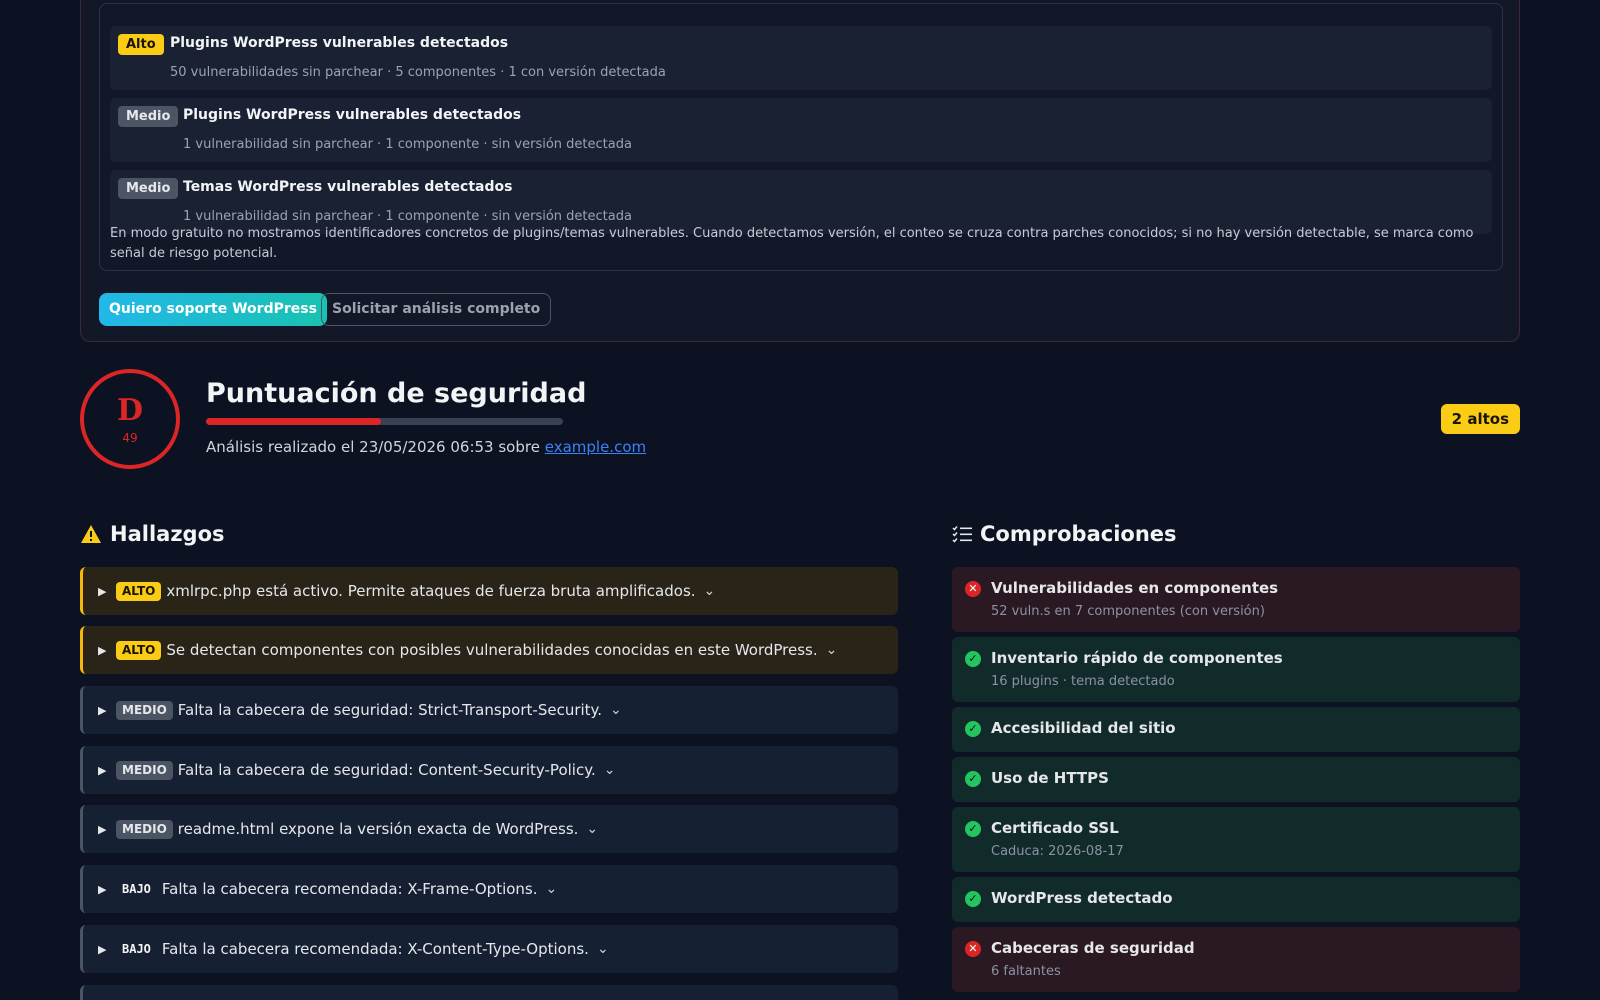 The width and height of the screenshot is (1600, 1000). What do you see at coordinates (91, 534) in the screenshot?
I see `warning-icon` at bounding box center [91, 534].